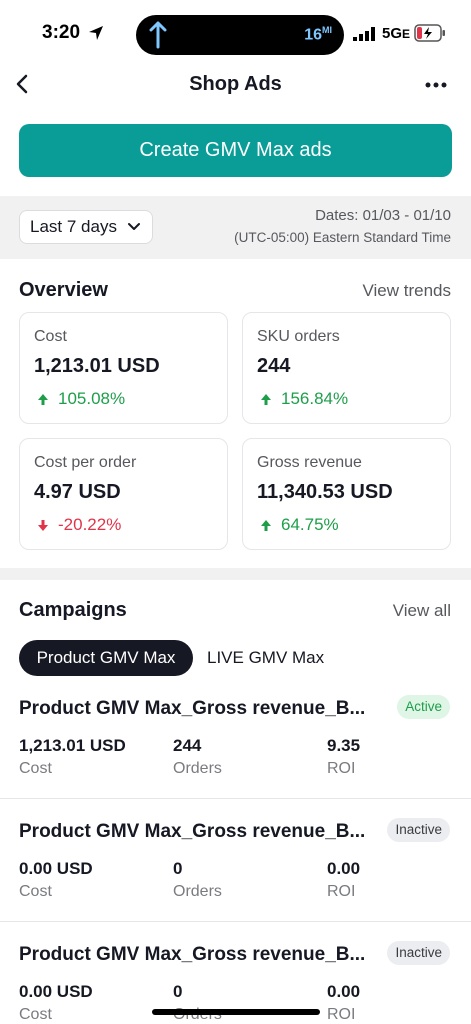  Describe the element at coordinates (325, 492) in the screenshot. I see `metric-value: 11,340.53 USD` at that location.